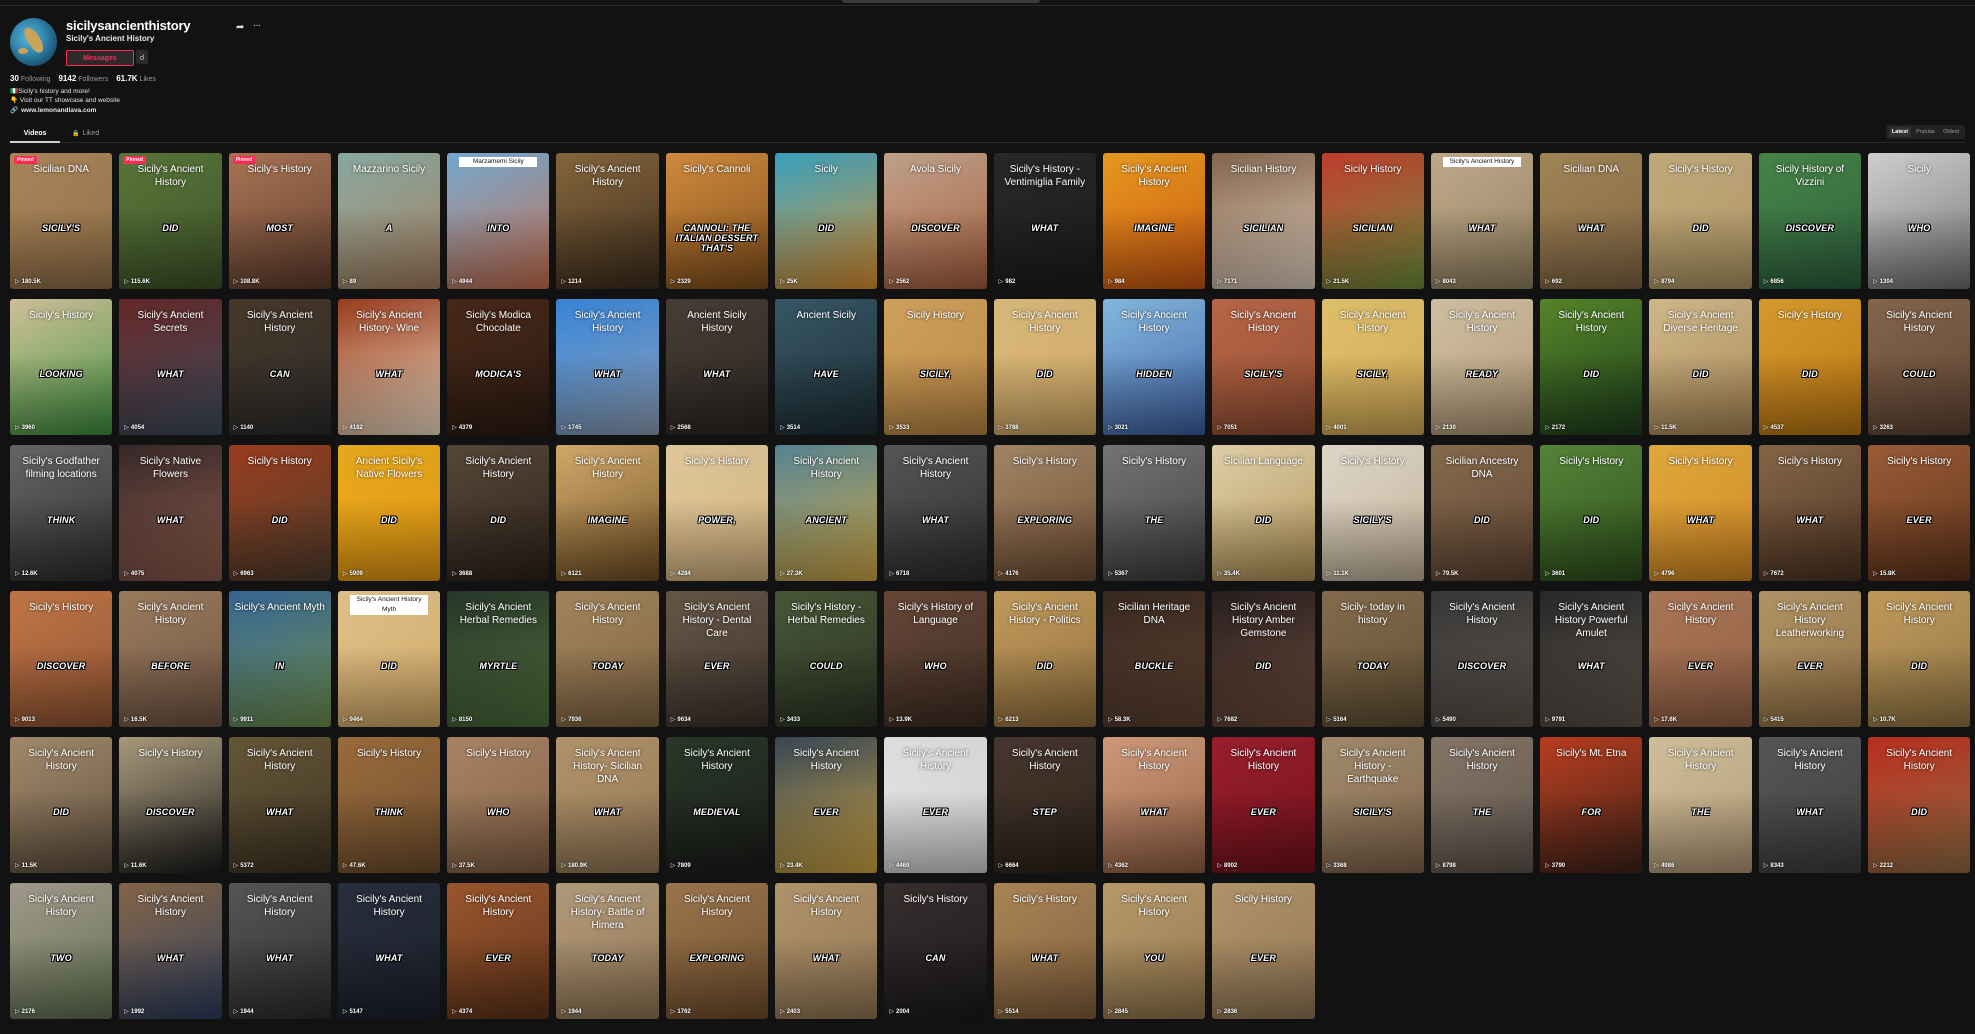 The width and height of the screenshot is (1975, 1034). Describe the element at coordinates (1044, 951) in the screenshot. I see `video-tile: Sicily's History WHAT ▷ 5514` at that location.